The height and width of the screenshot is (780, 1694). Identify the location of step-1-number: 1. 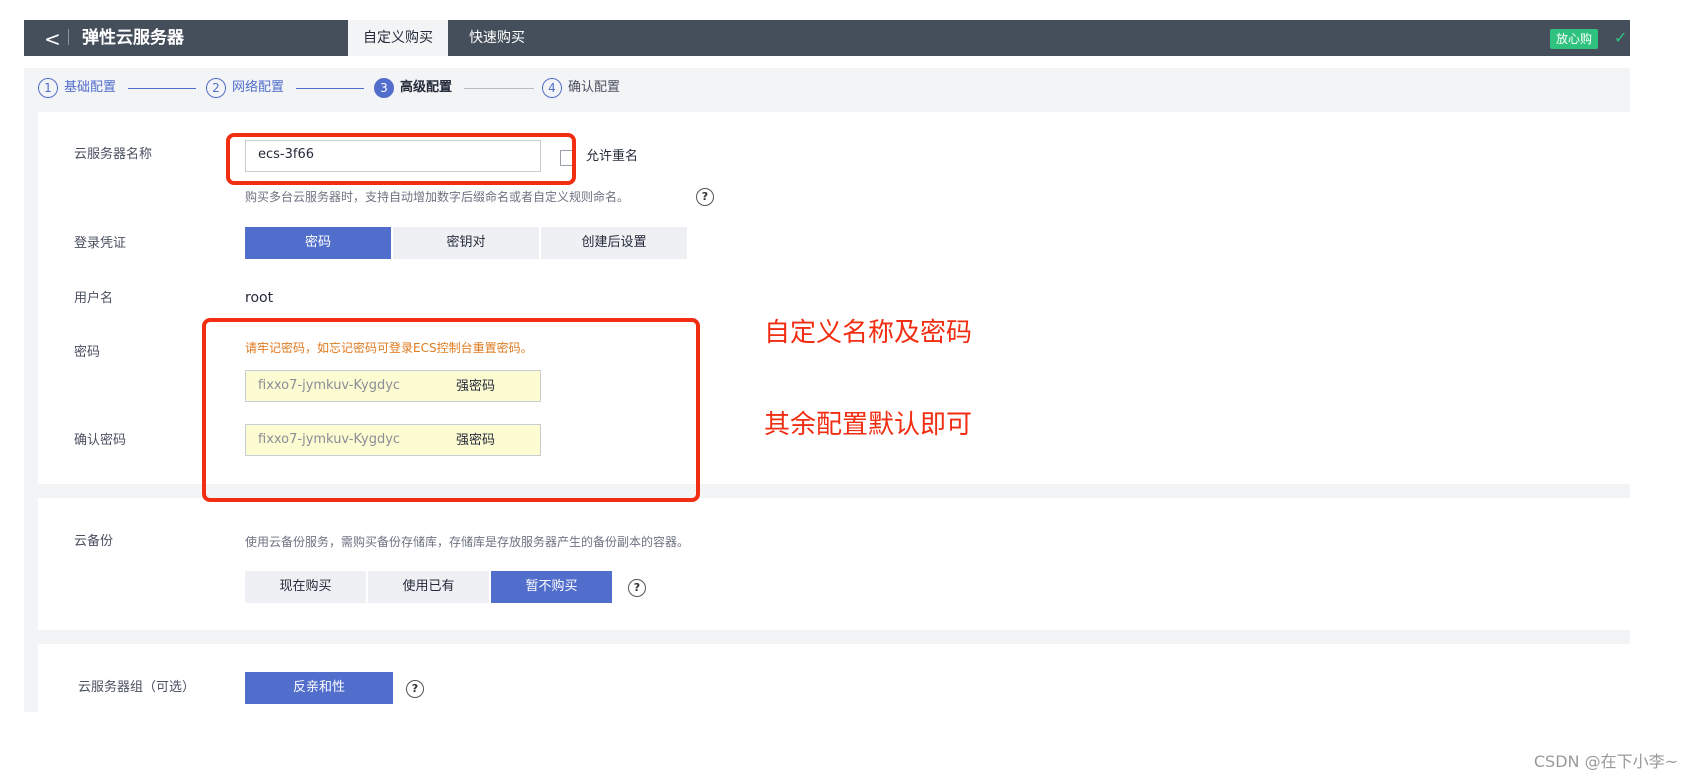
(48, 88).